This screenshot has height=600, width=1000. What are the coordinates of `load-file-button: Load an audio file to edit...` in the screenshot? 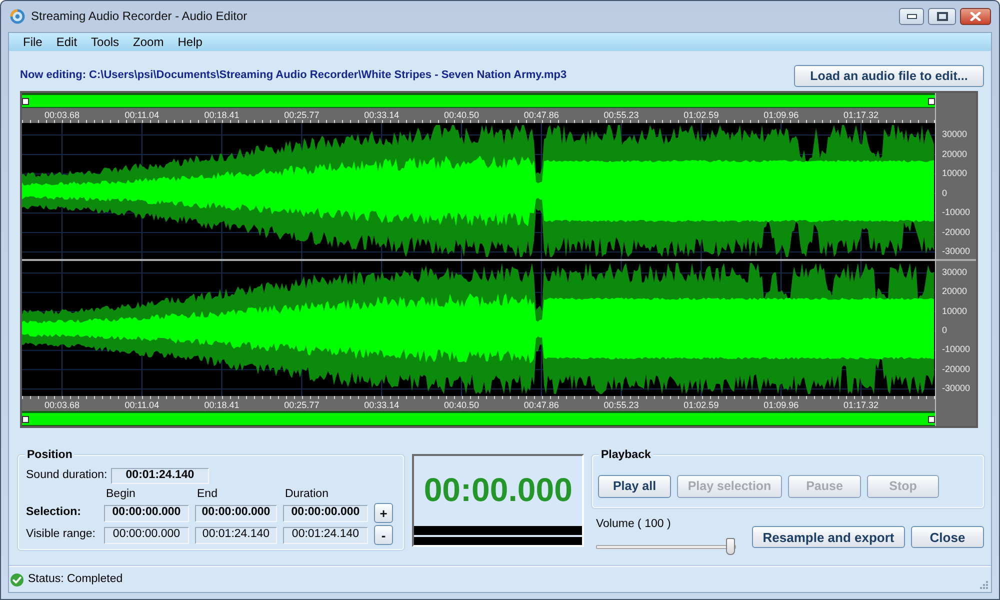 It's located at (889, 76).